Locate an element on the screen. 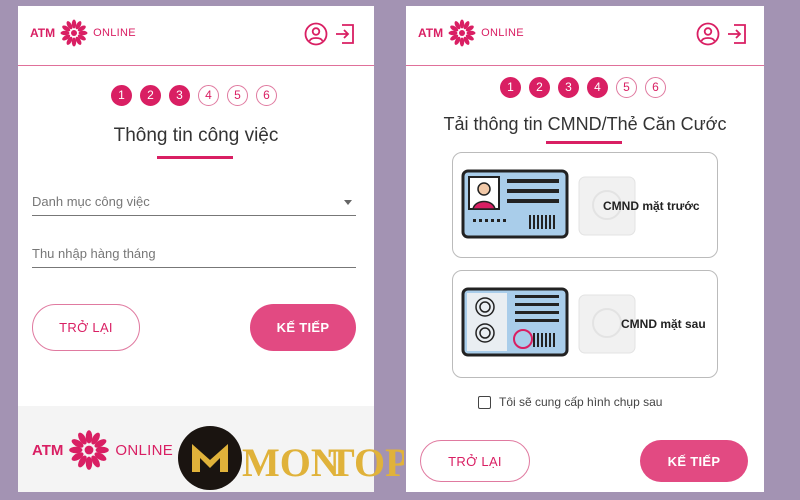  page-title: Thông tin công việc is located at coordinates (196, 135).